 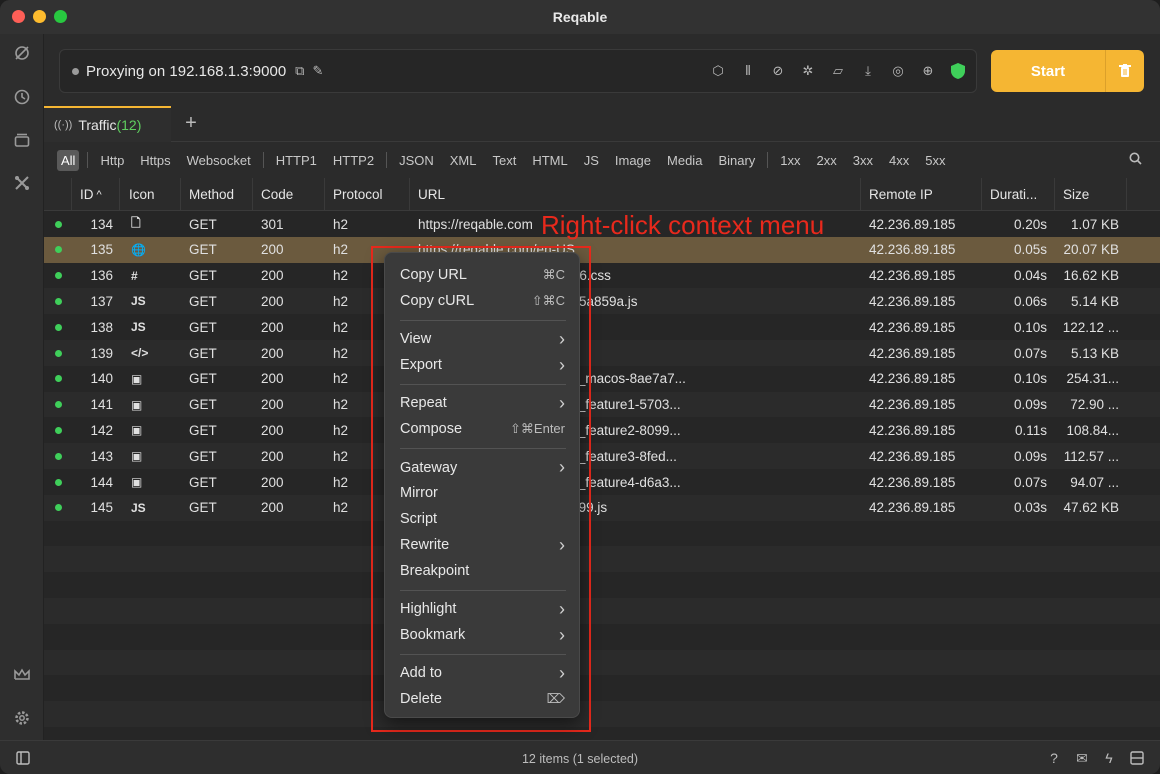 I want to click on column-header-size: Size, so click(x=1091, y=194).